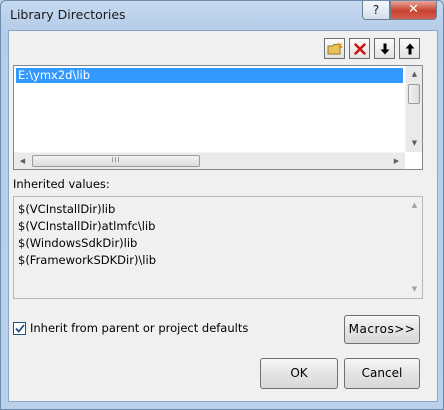 The image size is (444, 410). Describe the element at coordinates (68, 14) in the screenshot. I see `dialog-title: Library Directories` at that location.